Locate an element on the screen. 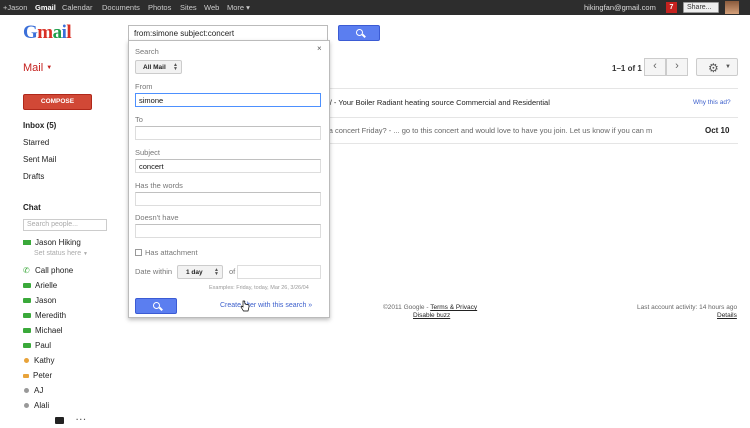  more-options-icon: ··· is located at coordinates (81, 419).